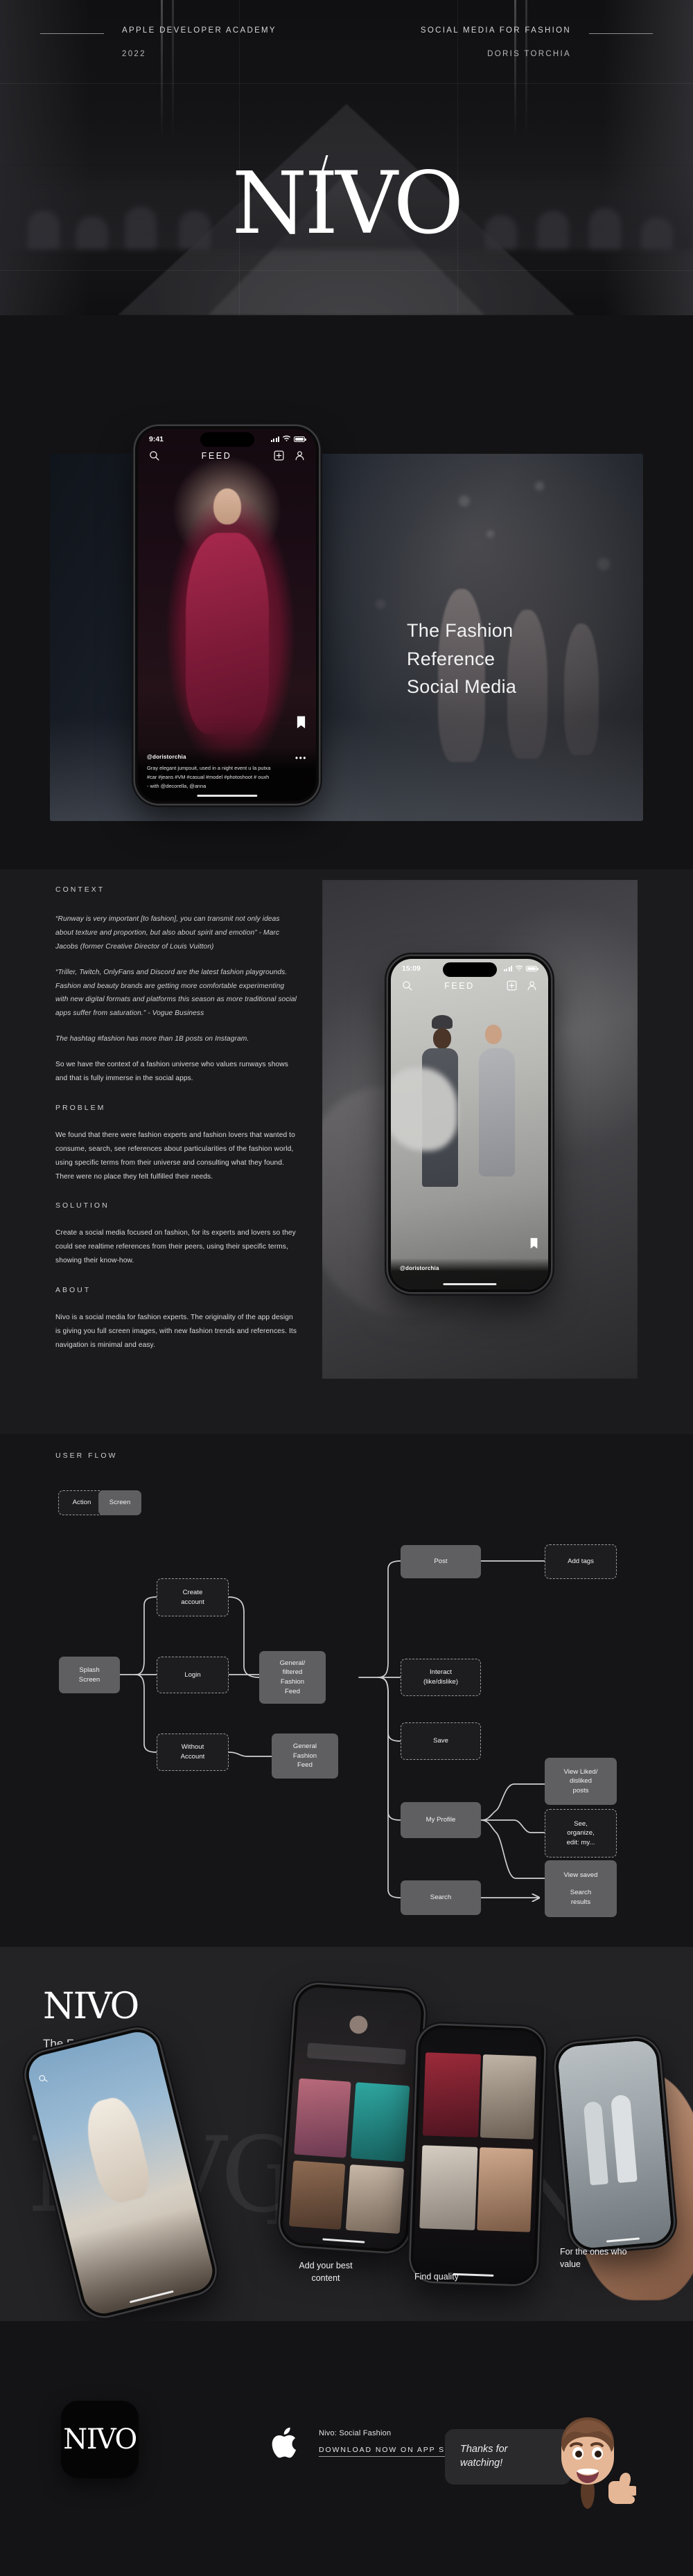 Image resolution: width=693 pixels, height=2576 pixels. I want to click on showcase-logo: NIVO, so click(91, 2006).